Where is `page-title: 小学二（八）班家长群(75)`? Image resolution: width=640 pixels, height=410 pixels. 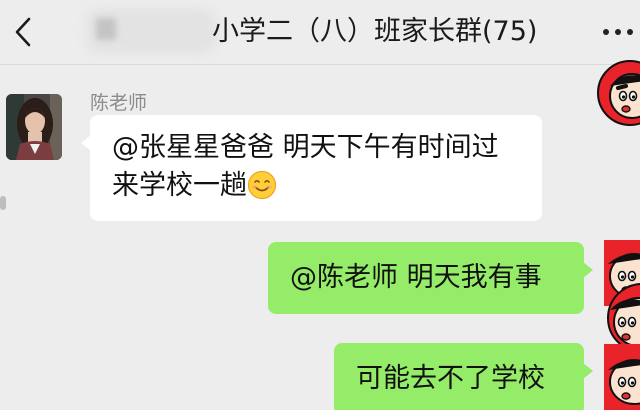
page-title: 小学二（八）班家长群(75) is located at coordinates (375, 31).